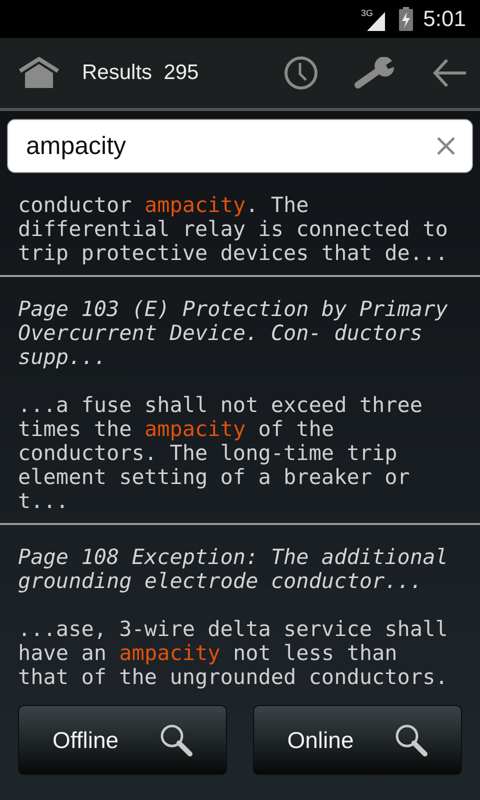  Describe the element at coordinates (357, 740) in the screenshot. I see `search-mode-button: Online` at that location.